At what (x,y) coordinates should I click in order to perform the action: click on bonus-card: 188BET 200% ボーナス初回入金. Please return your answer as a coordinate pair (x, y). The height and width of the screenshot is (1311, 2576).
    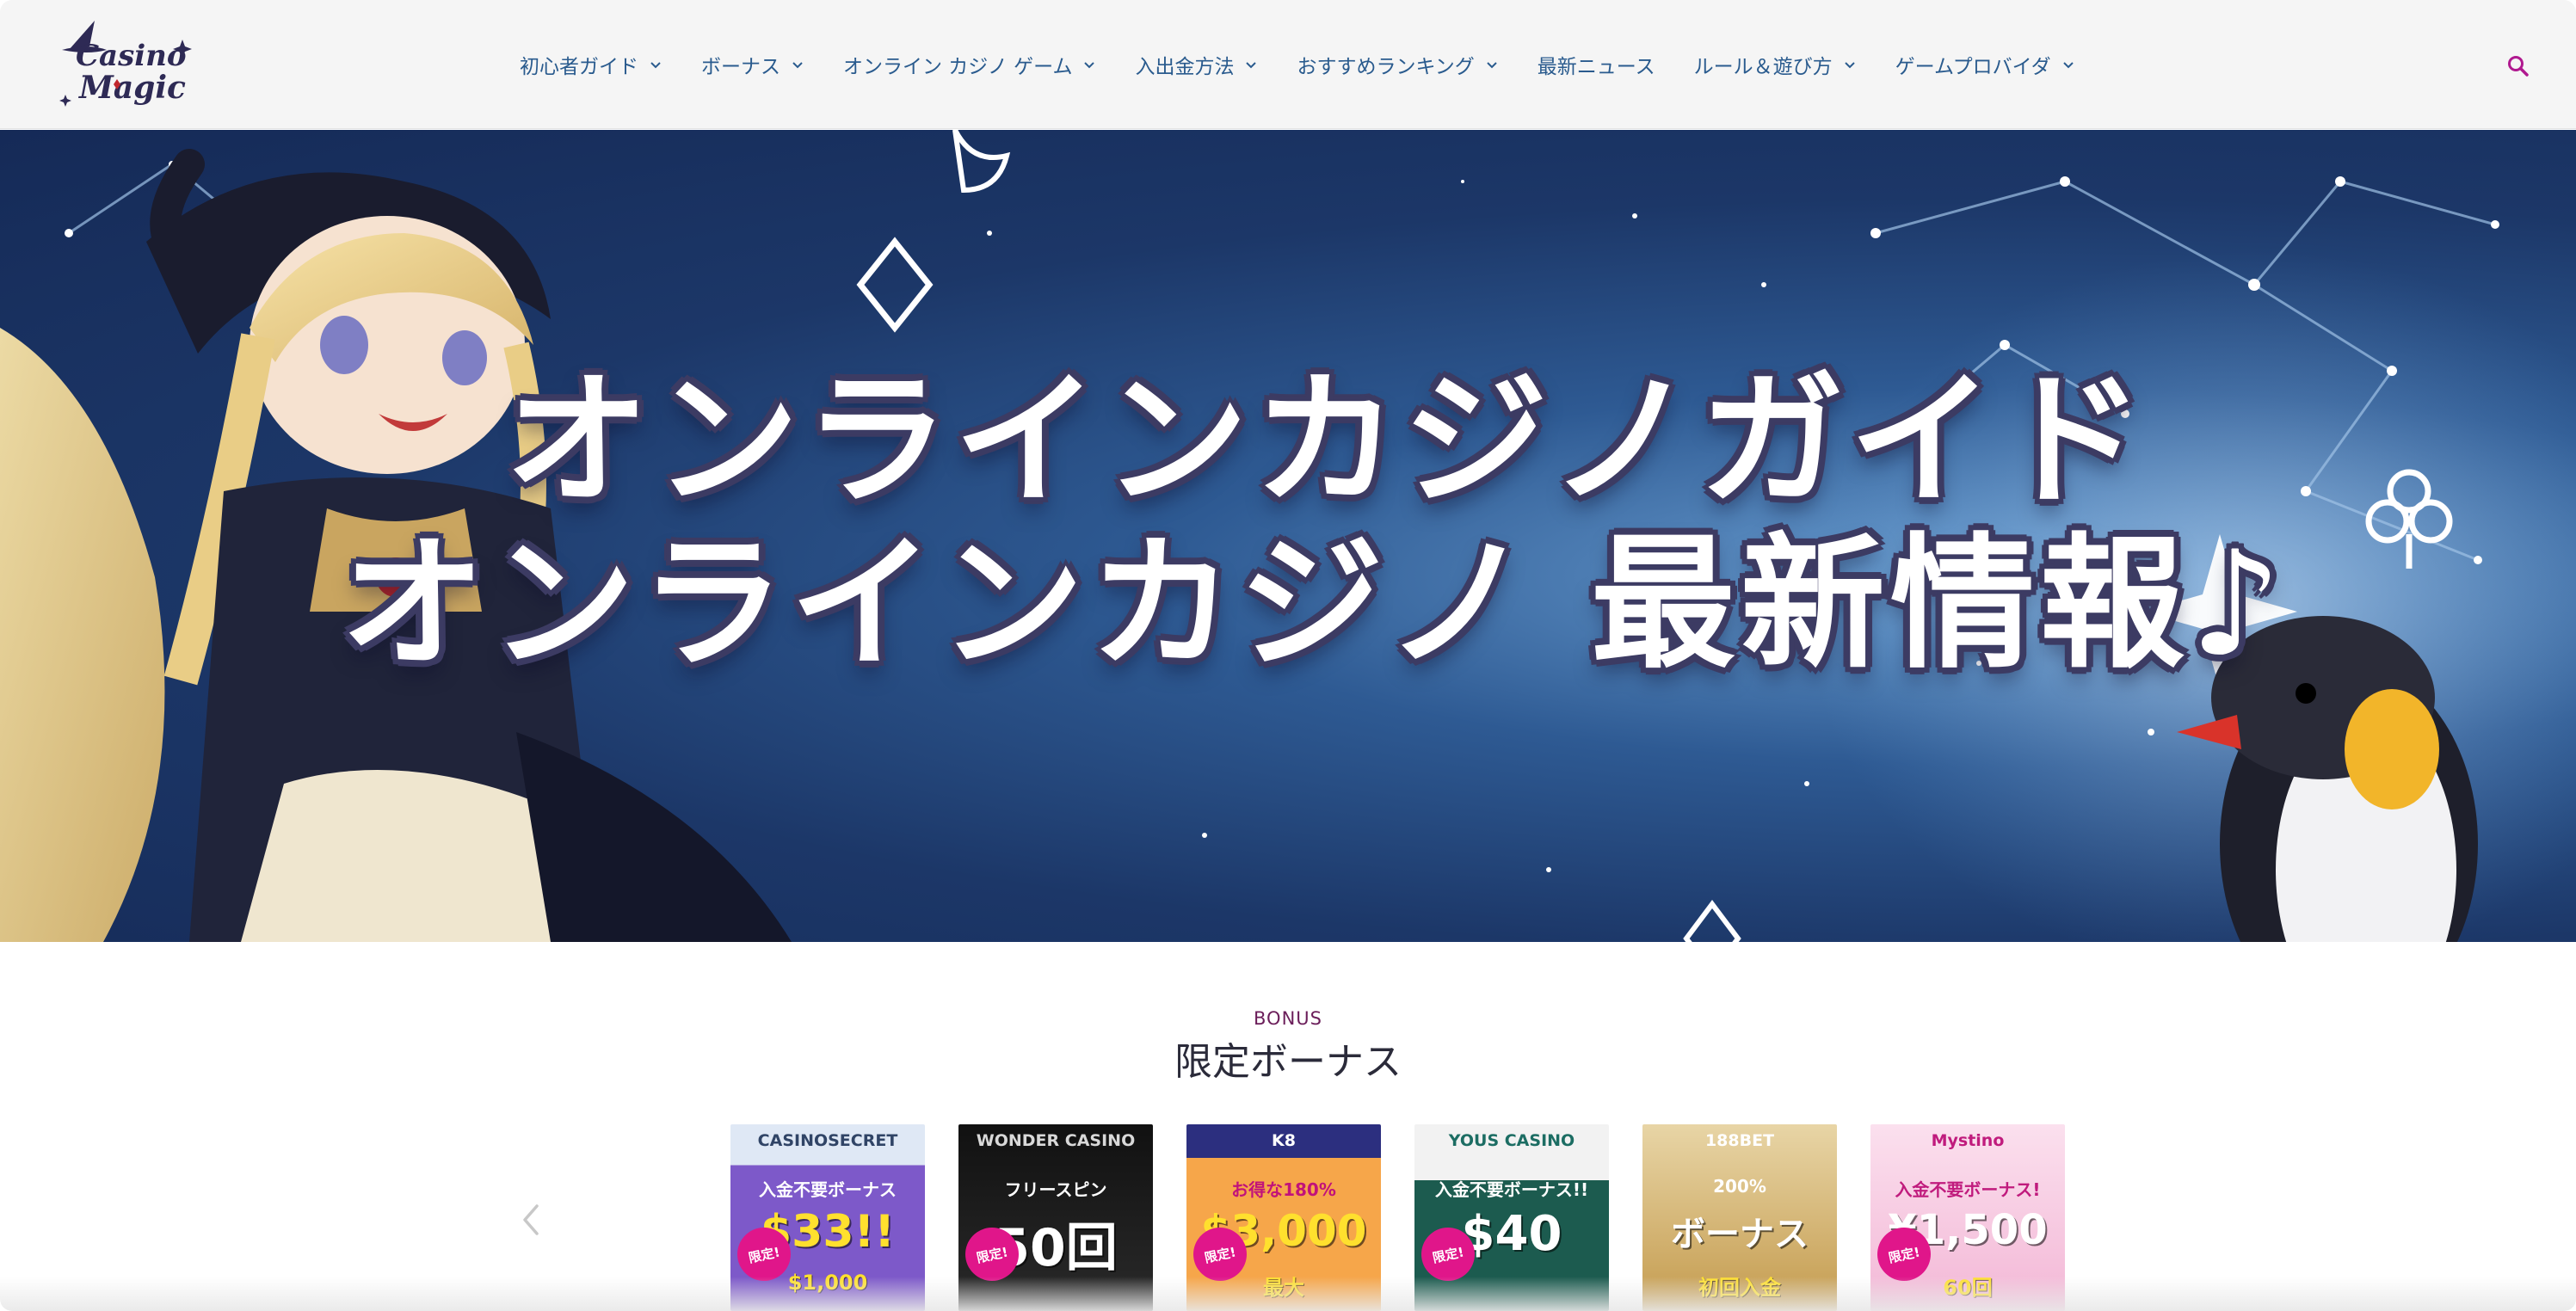
    Looking at the image, I should click on (1739, 1218).